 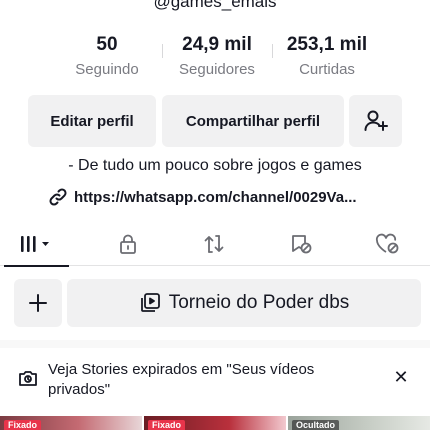 What do you see at coordinates (316, 425) in the screenshot?
I see `hidden-badge: Ocultado` at bounding box center [316, 425].